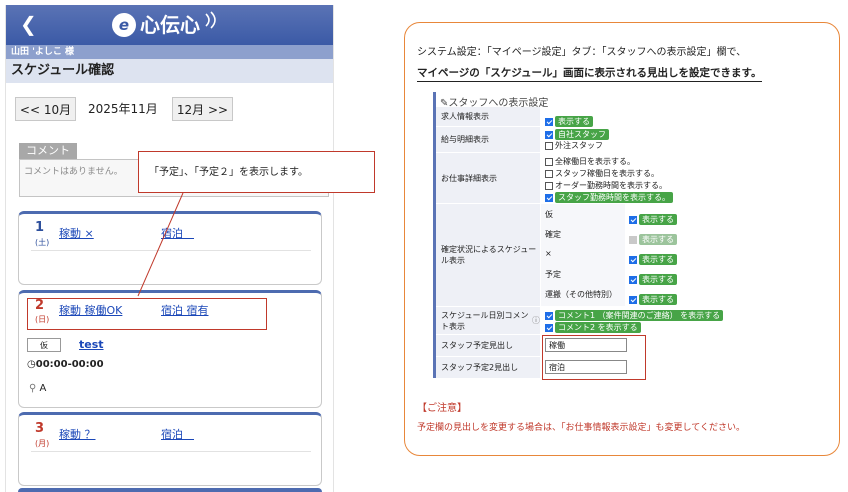  Describe the element at coordinates (40, 227) in the screenshot. I see `day-number: 1` at that location.